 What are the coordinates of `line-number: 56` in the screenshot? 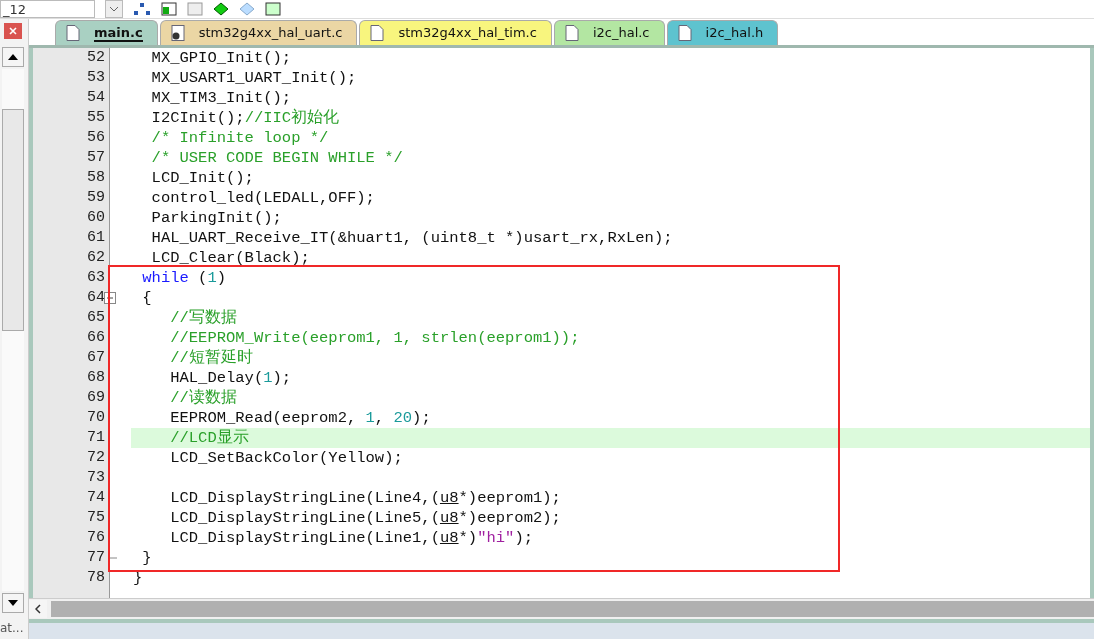 It's located at (96, 138).